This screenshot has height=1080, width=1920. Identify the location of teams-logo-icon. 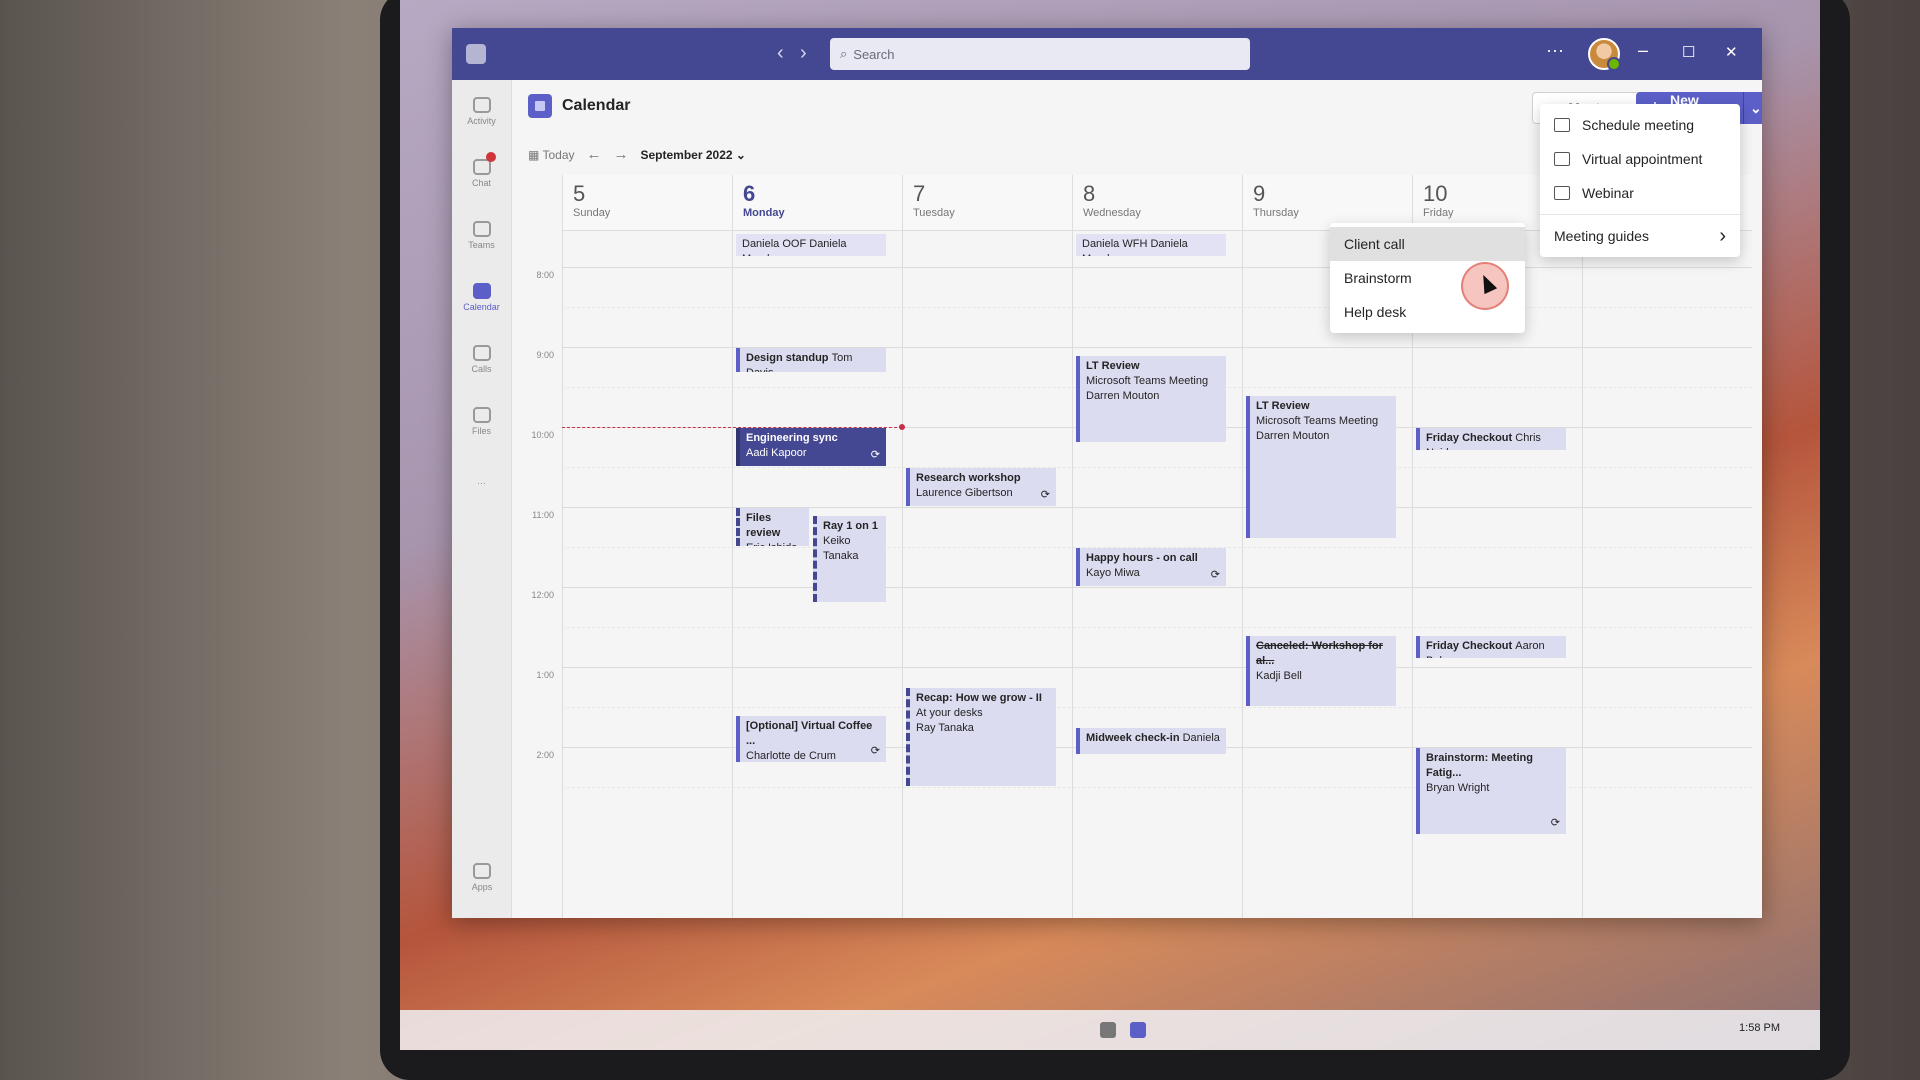
(476, 54).